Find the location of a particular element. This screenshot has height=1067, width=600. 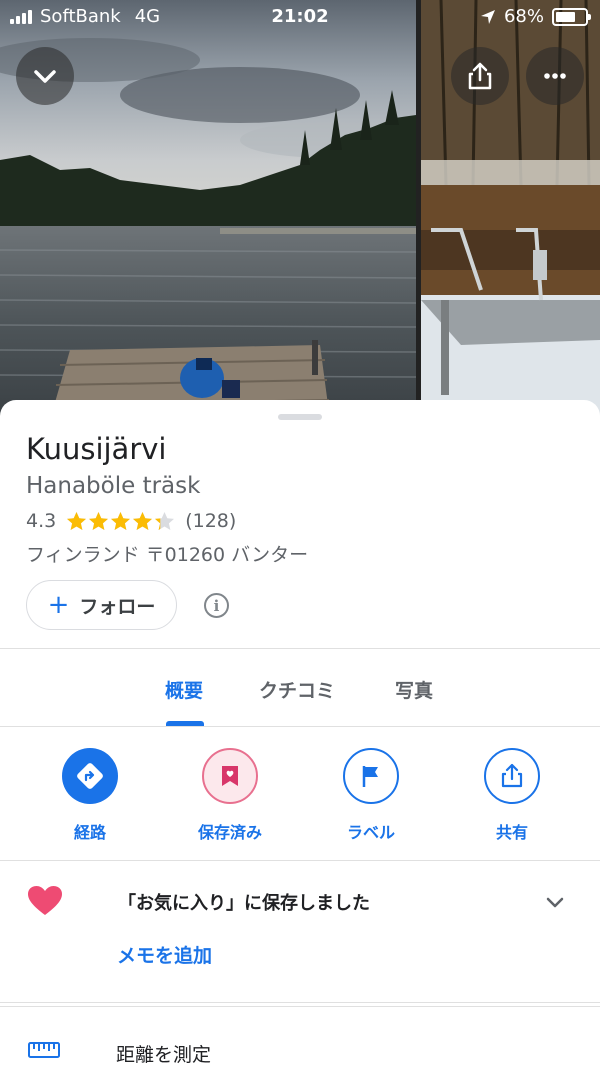

location-arrow-icon is located at coordinates (487, 16).